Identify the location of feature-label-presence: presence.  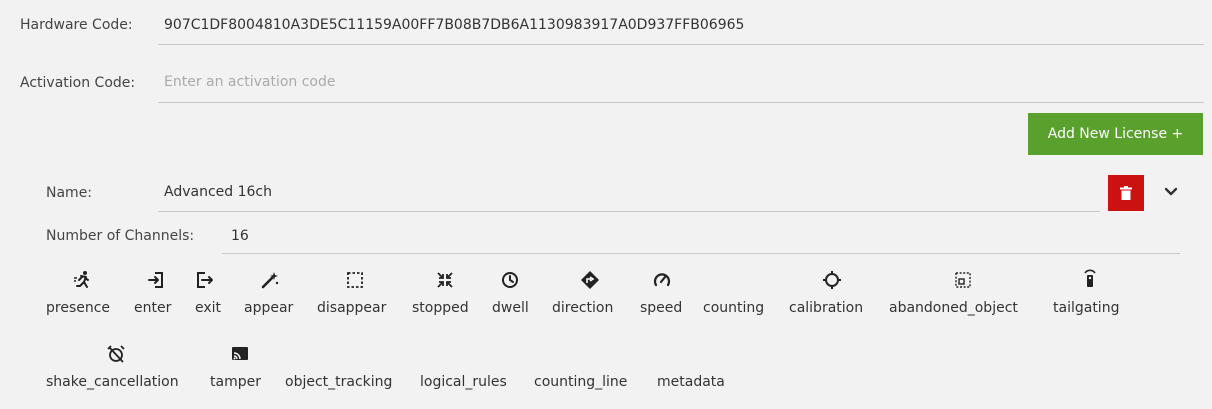
(78, 308).